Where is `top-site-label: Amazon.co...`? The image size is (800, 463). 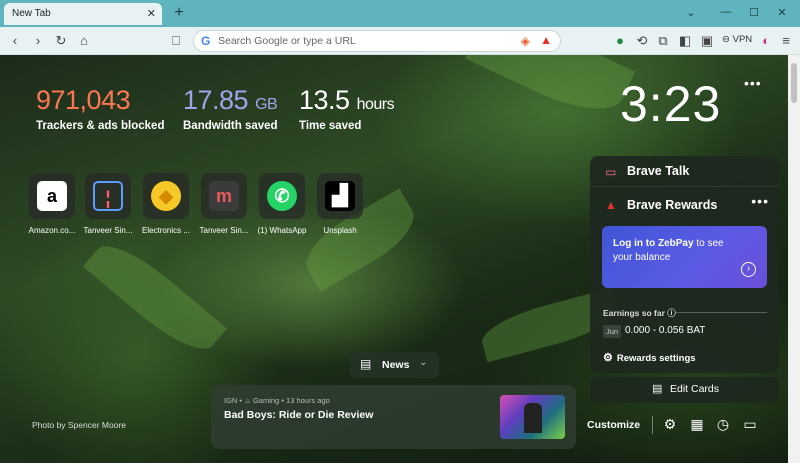 top-site-label: Amazon.co... is located at coordinates (52, 230).